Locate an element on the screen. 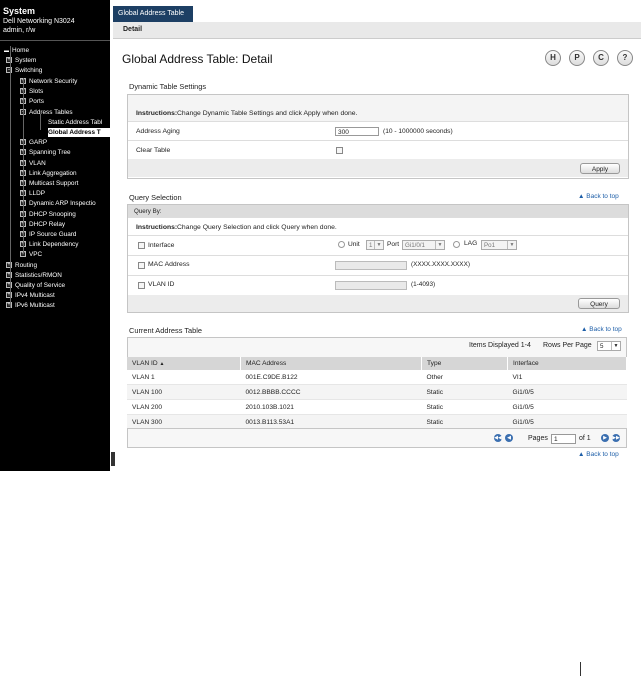  sidebar-item: Static Address Tabl is located at coordinates (75, 122).